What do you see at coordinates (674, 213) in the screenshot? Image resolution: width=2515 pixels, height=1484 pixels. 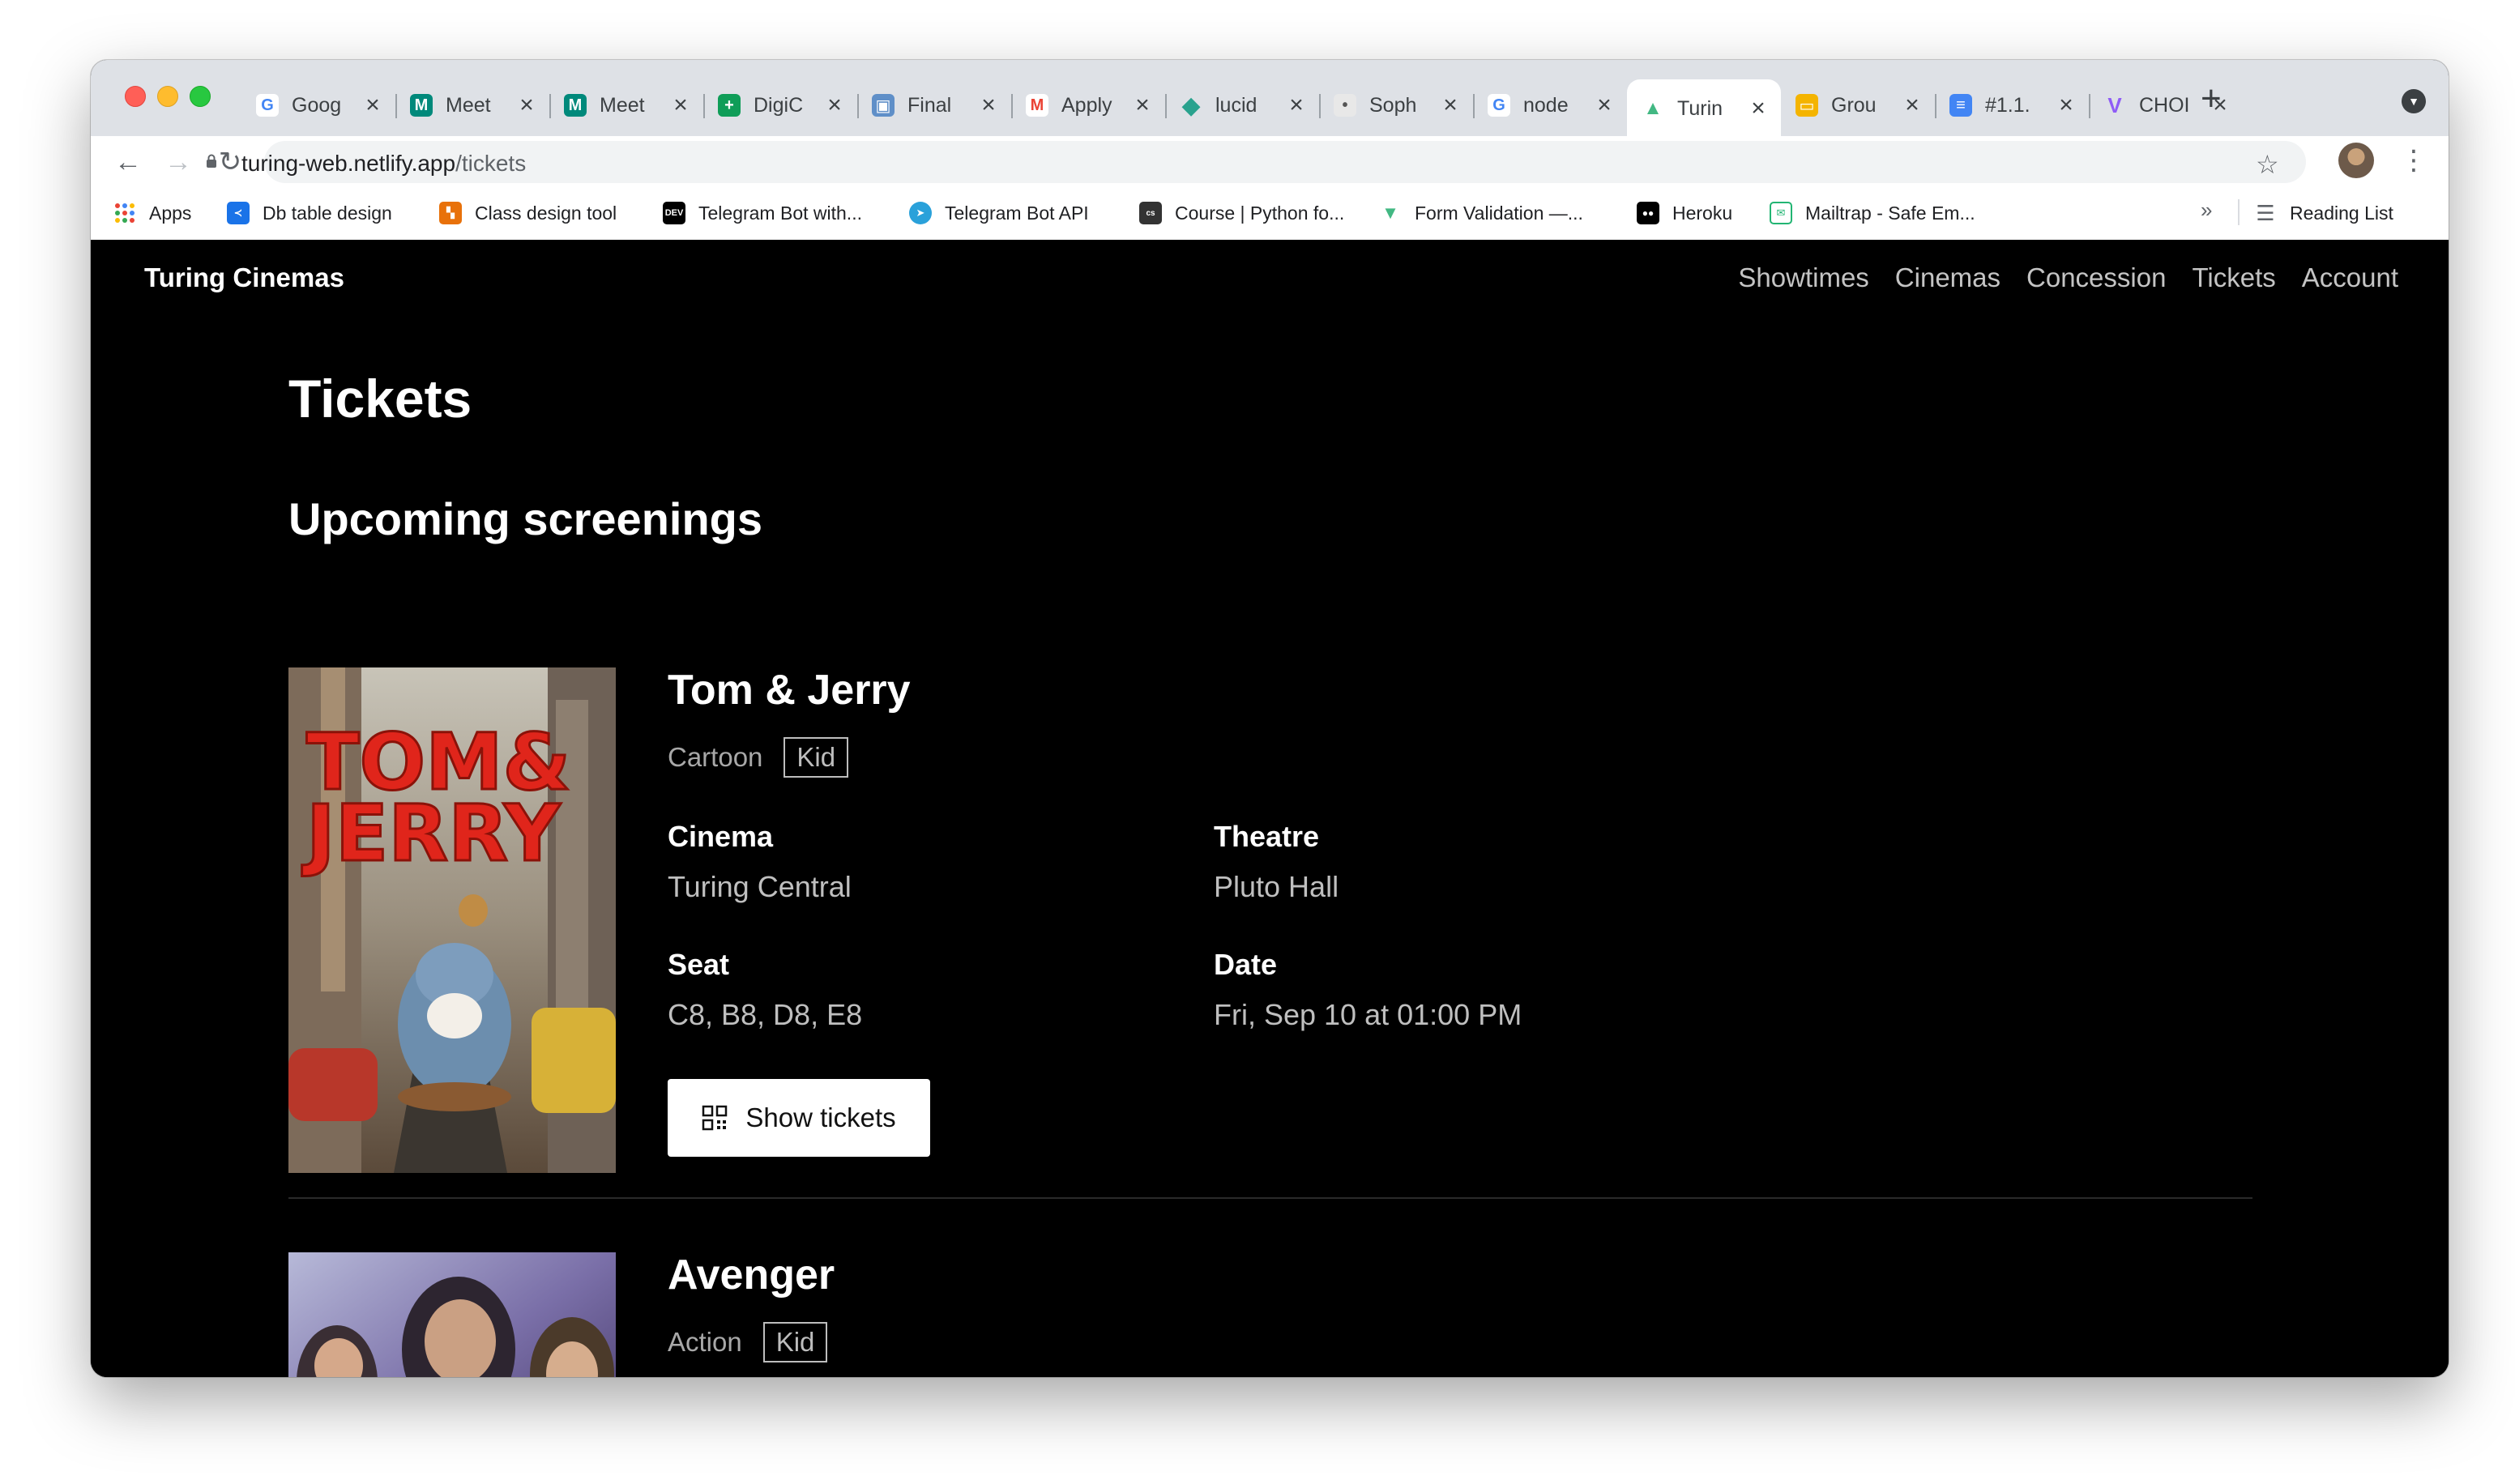 I see `dev-icon: DEV` at bounding box center [674, 213].